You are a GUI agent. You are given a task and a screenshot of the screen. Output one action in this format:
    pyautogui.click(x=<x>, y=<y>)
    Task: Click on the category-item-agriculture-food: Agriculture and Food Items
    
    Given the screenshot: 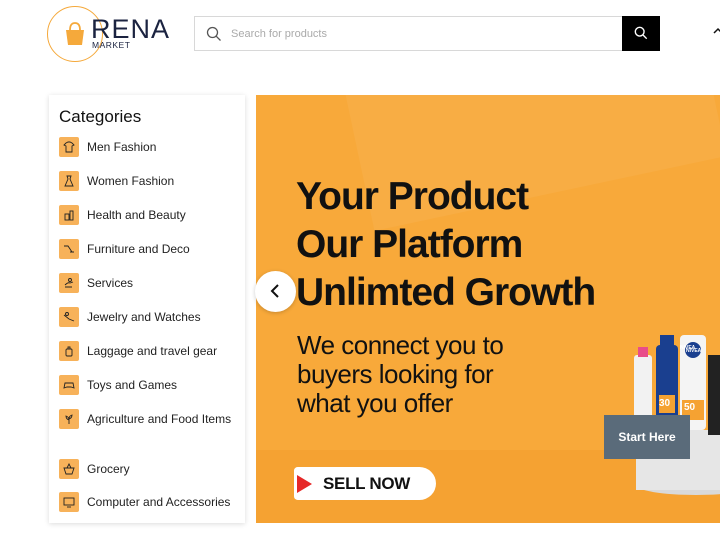 What is the action you would take?
    pyautogui.click(x=148, y=419)
    